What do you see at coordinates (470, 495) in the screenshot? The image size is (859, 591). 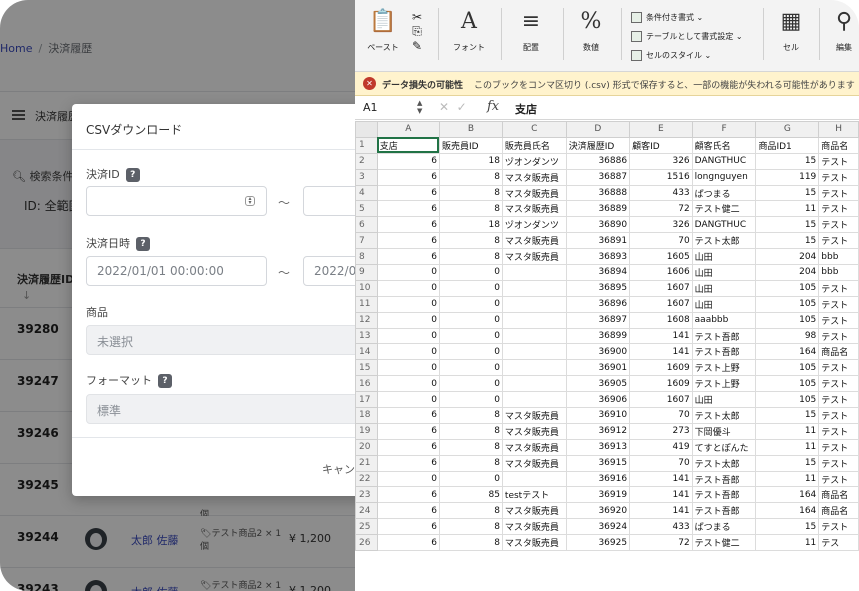 I see `cell: 85` at bounding box center [470, 495].